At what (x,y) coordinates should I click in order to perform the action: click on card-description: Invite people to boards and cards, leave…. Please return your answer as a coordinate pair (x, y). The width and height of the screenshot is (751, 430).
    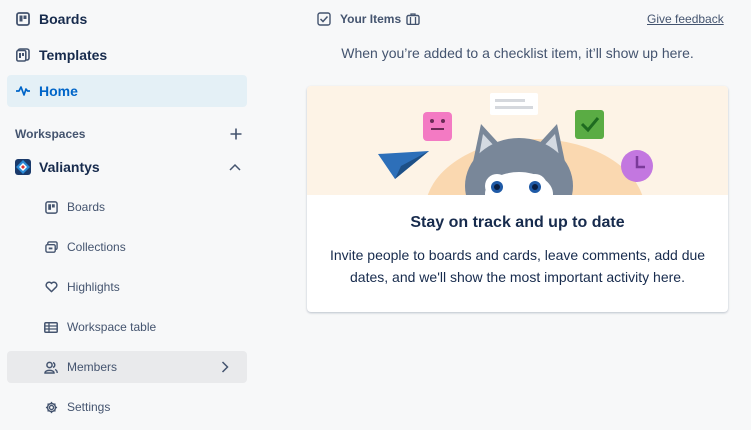
    Looking at the image, I should click on (517, 266).